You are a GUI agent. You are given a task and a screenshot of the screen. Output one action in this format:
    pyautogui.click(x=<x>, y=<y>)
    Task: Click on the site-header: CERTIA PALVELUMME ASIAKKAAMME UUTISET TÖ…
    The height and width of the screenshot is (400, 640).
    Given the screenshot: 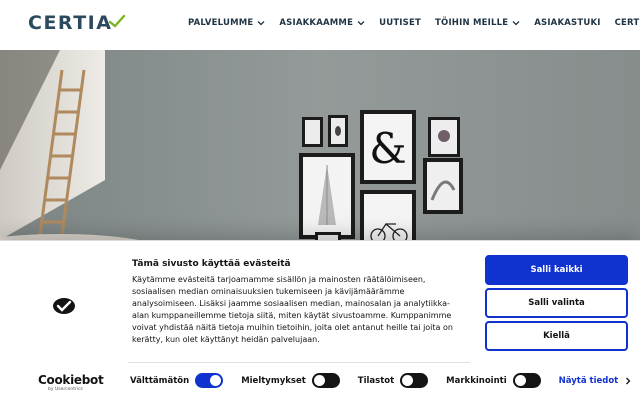 What is the action you would take?
    pyautogui.click(x=320, y=25)
    